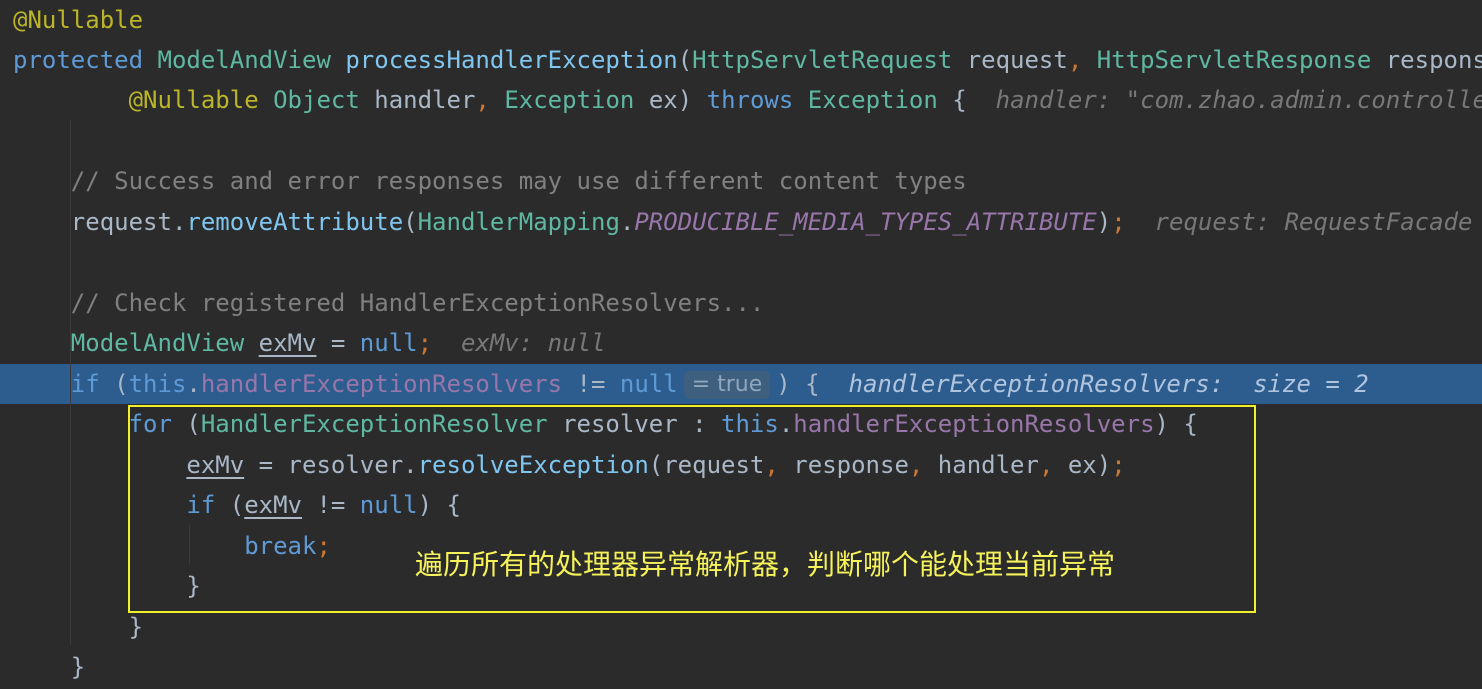 The image size is (1482, 689). I want to click on line-9: ModelAndView exMv = null; exMv: null, so click(741, 343).